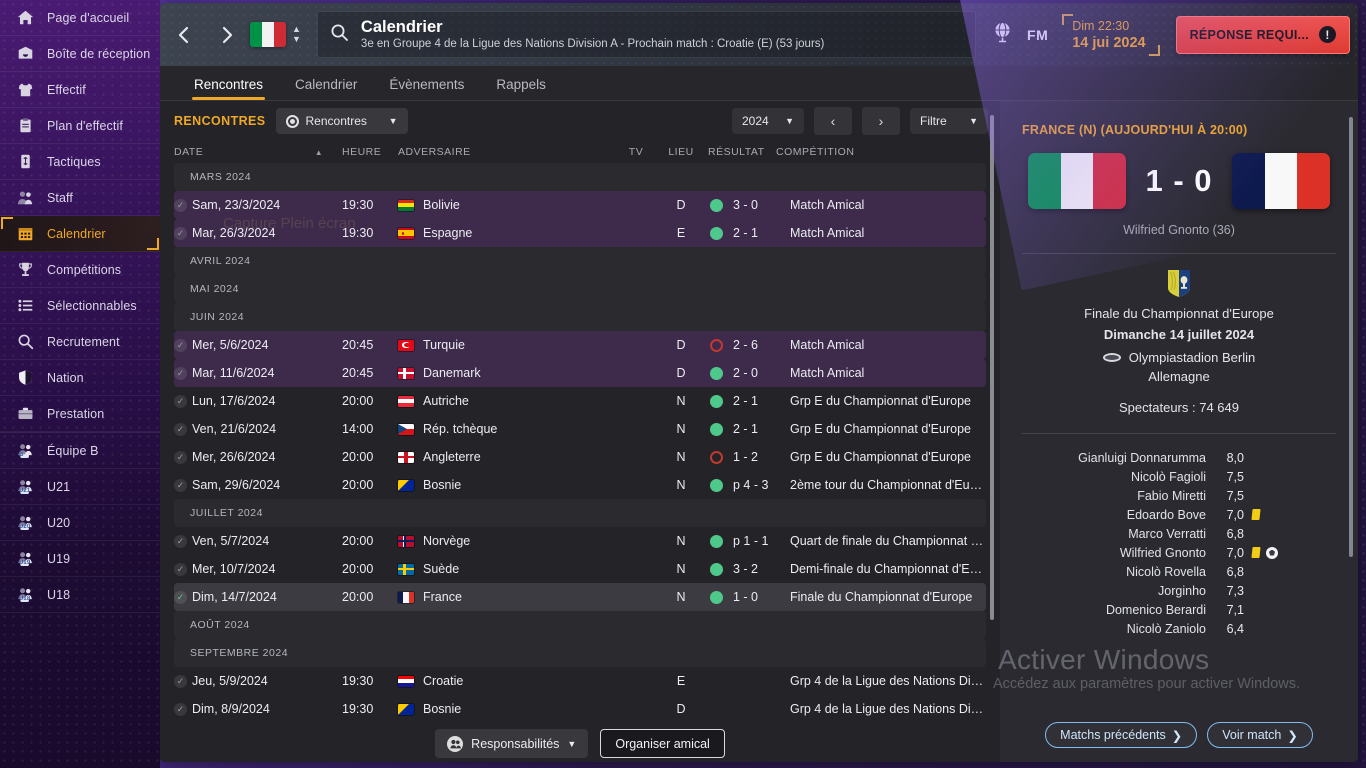 The width and height of the screenshot is (1366, 768). Describe the element at coordinates (1179, 533) in the screenshot. I see `player-rating-row: Marco Verratti 6,8` at that location.